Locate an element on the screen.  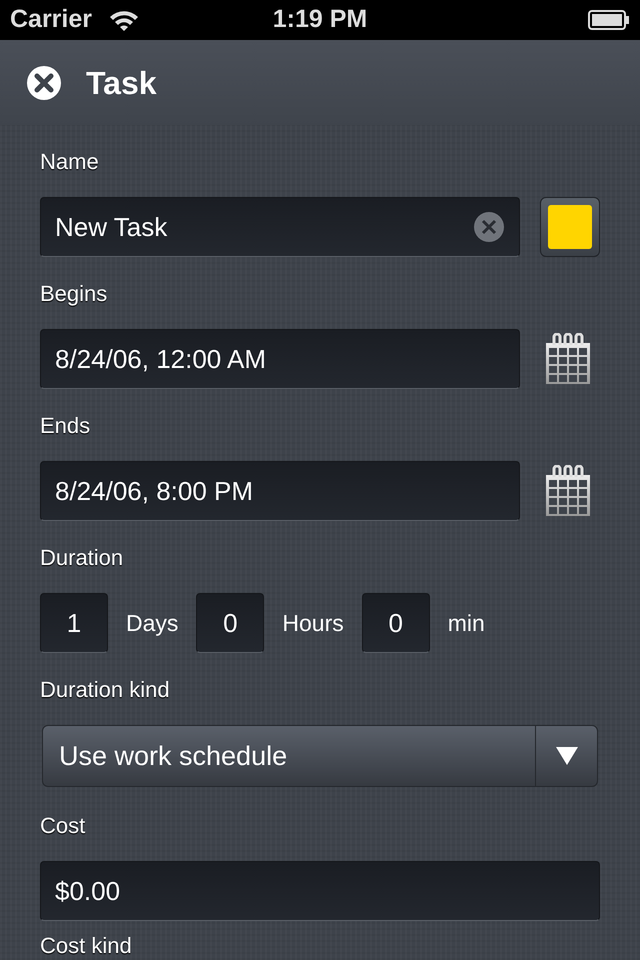
caret-icon is located at coordinates (566, 756).